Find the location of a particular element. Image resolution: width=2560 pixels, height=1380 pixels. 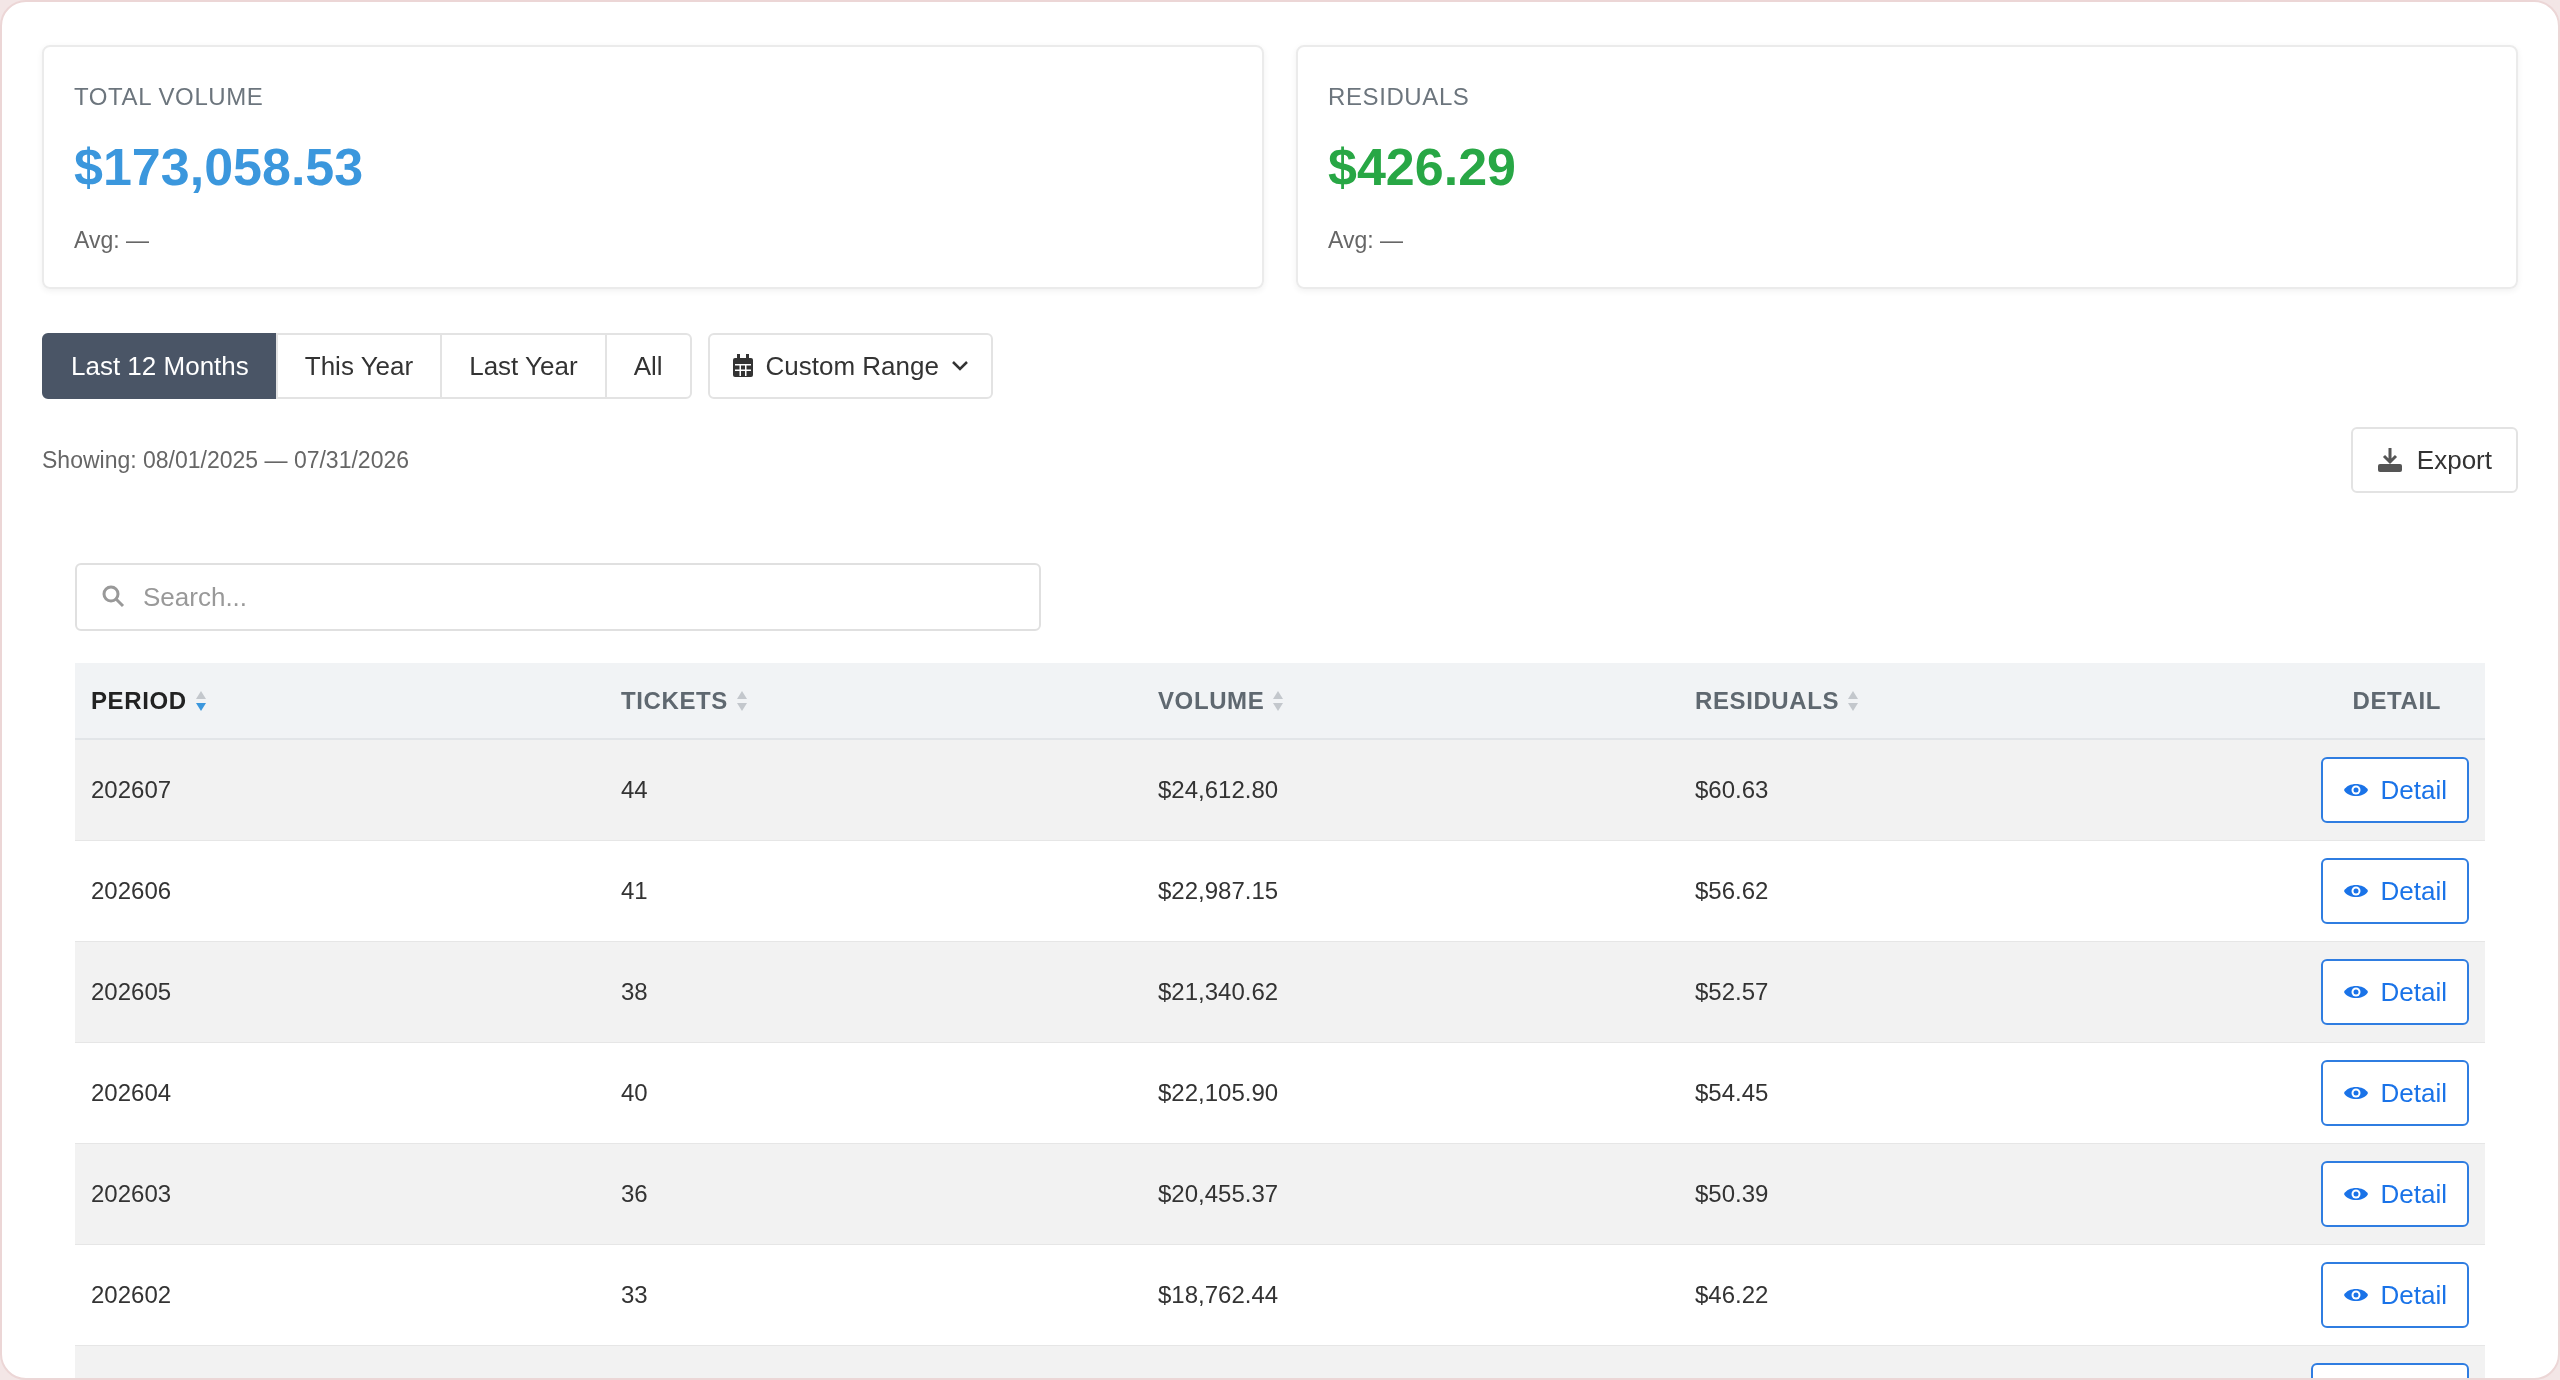

download-icon is located at coordinates (2389, 460).